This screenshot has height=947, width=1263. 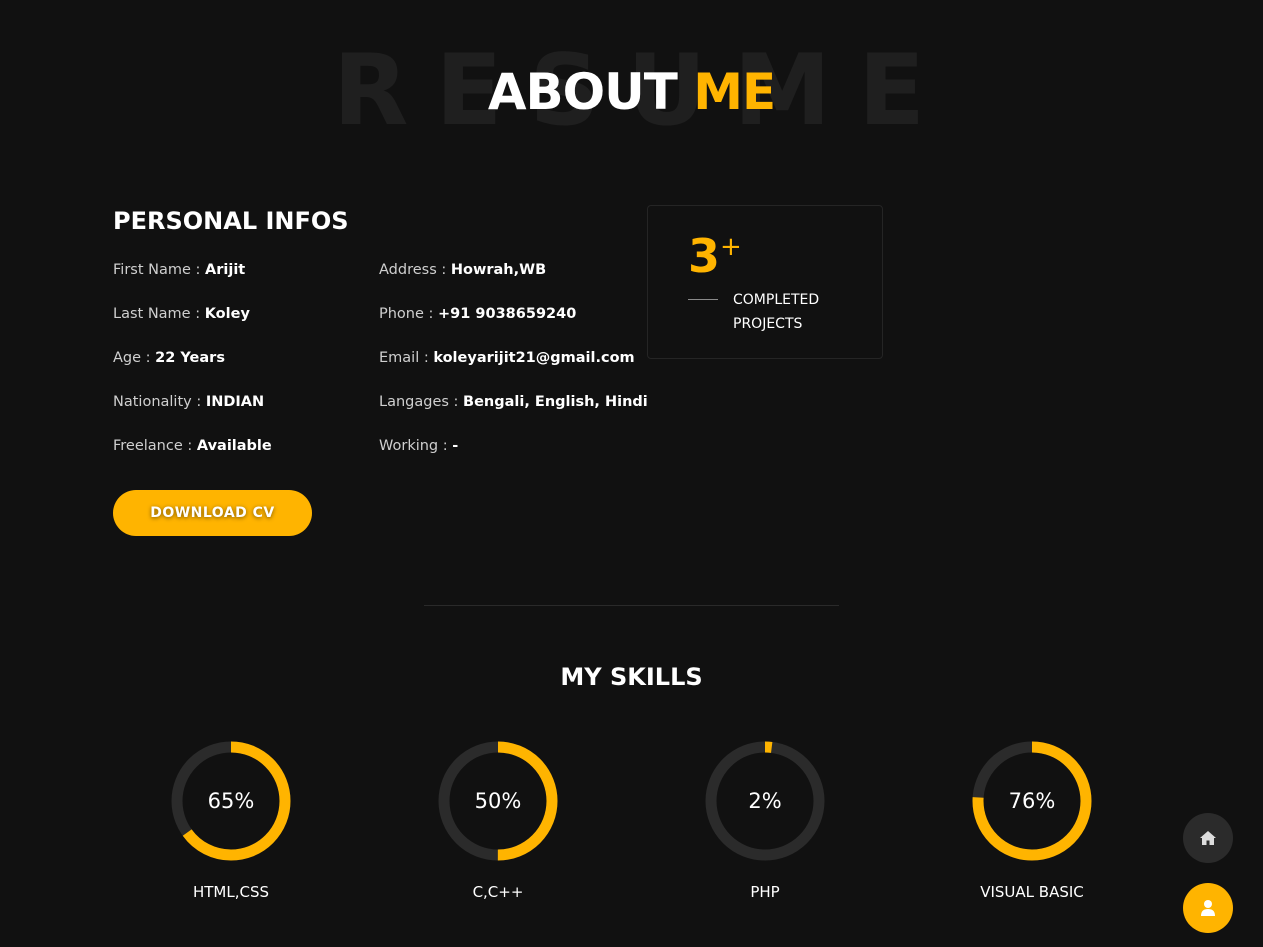 I want to click on projects-count: 3, so click(x=704, y=256).